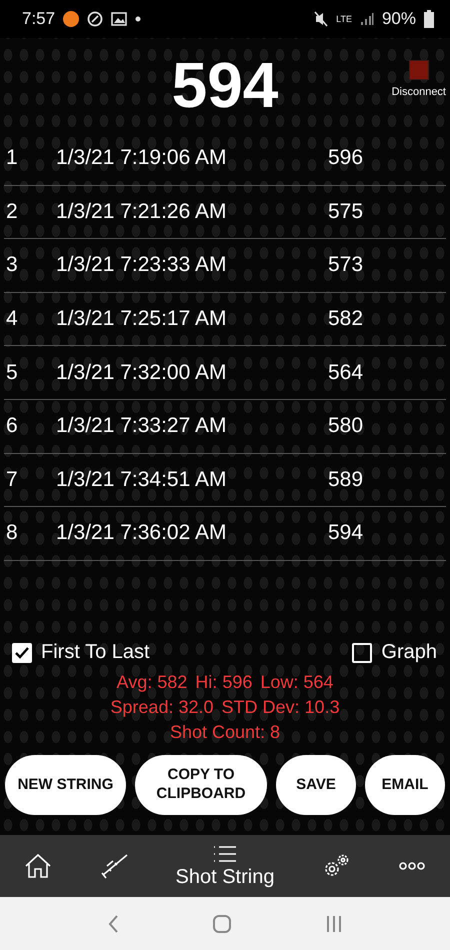 This screenshot has width=450, height=950. I want to click on shot-velocity: 575, so click(346, 212).